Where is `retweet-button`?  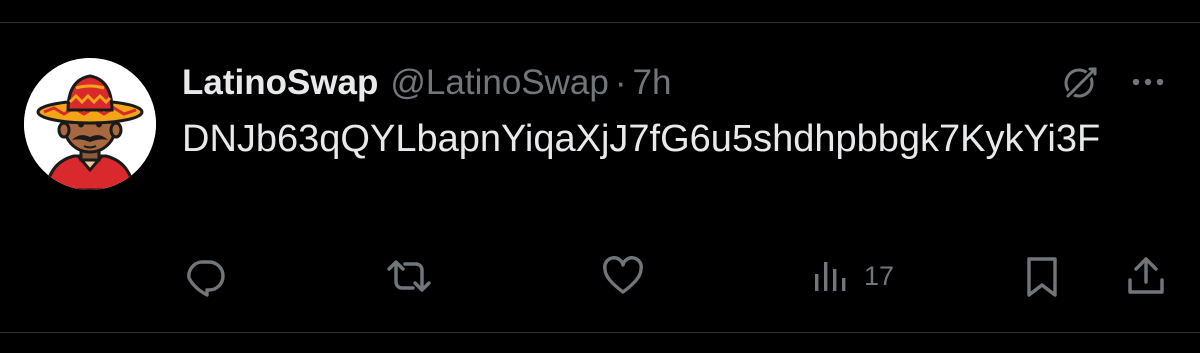 retweet-button is located at coordinates (415, 276).